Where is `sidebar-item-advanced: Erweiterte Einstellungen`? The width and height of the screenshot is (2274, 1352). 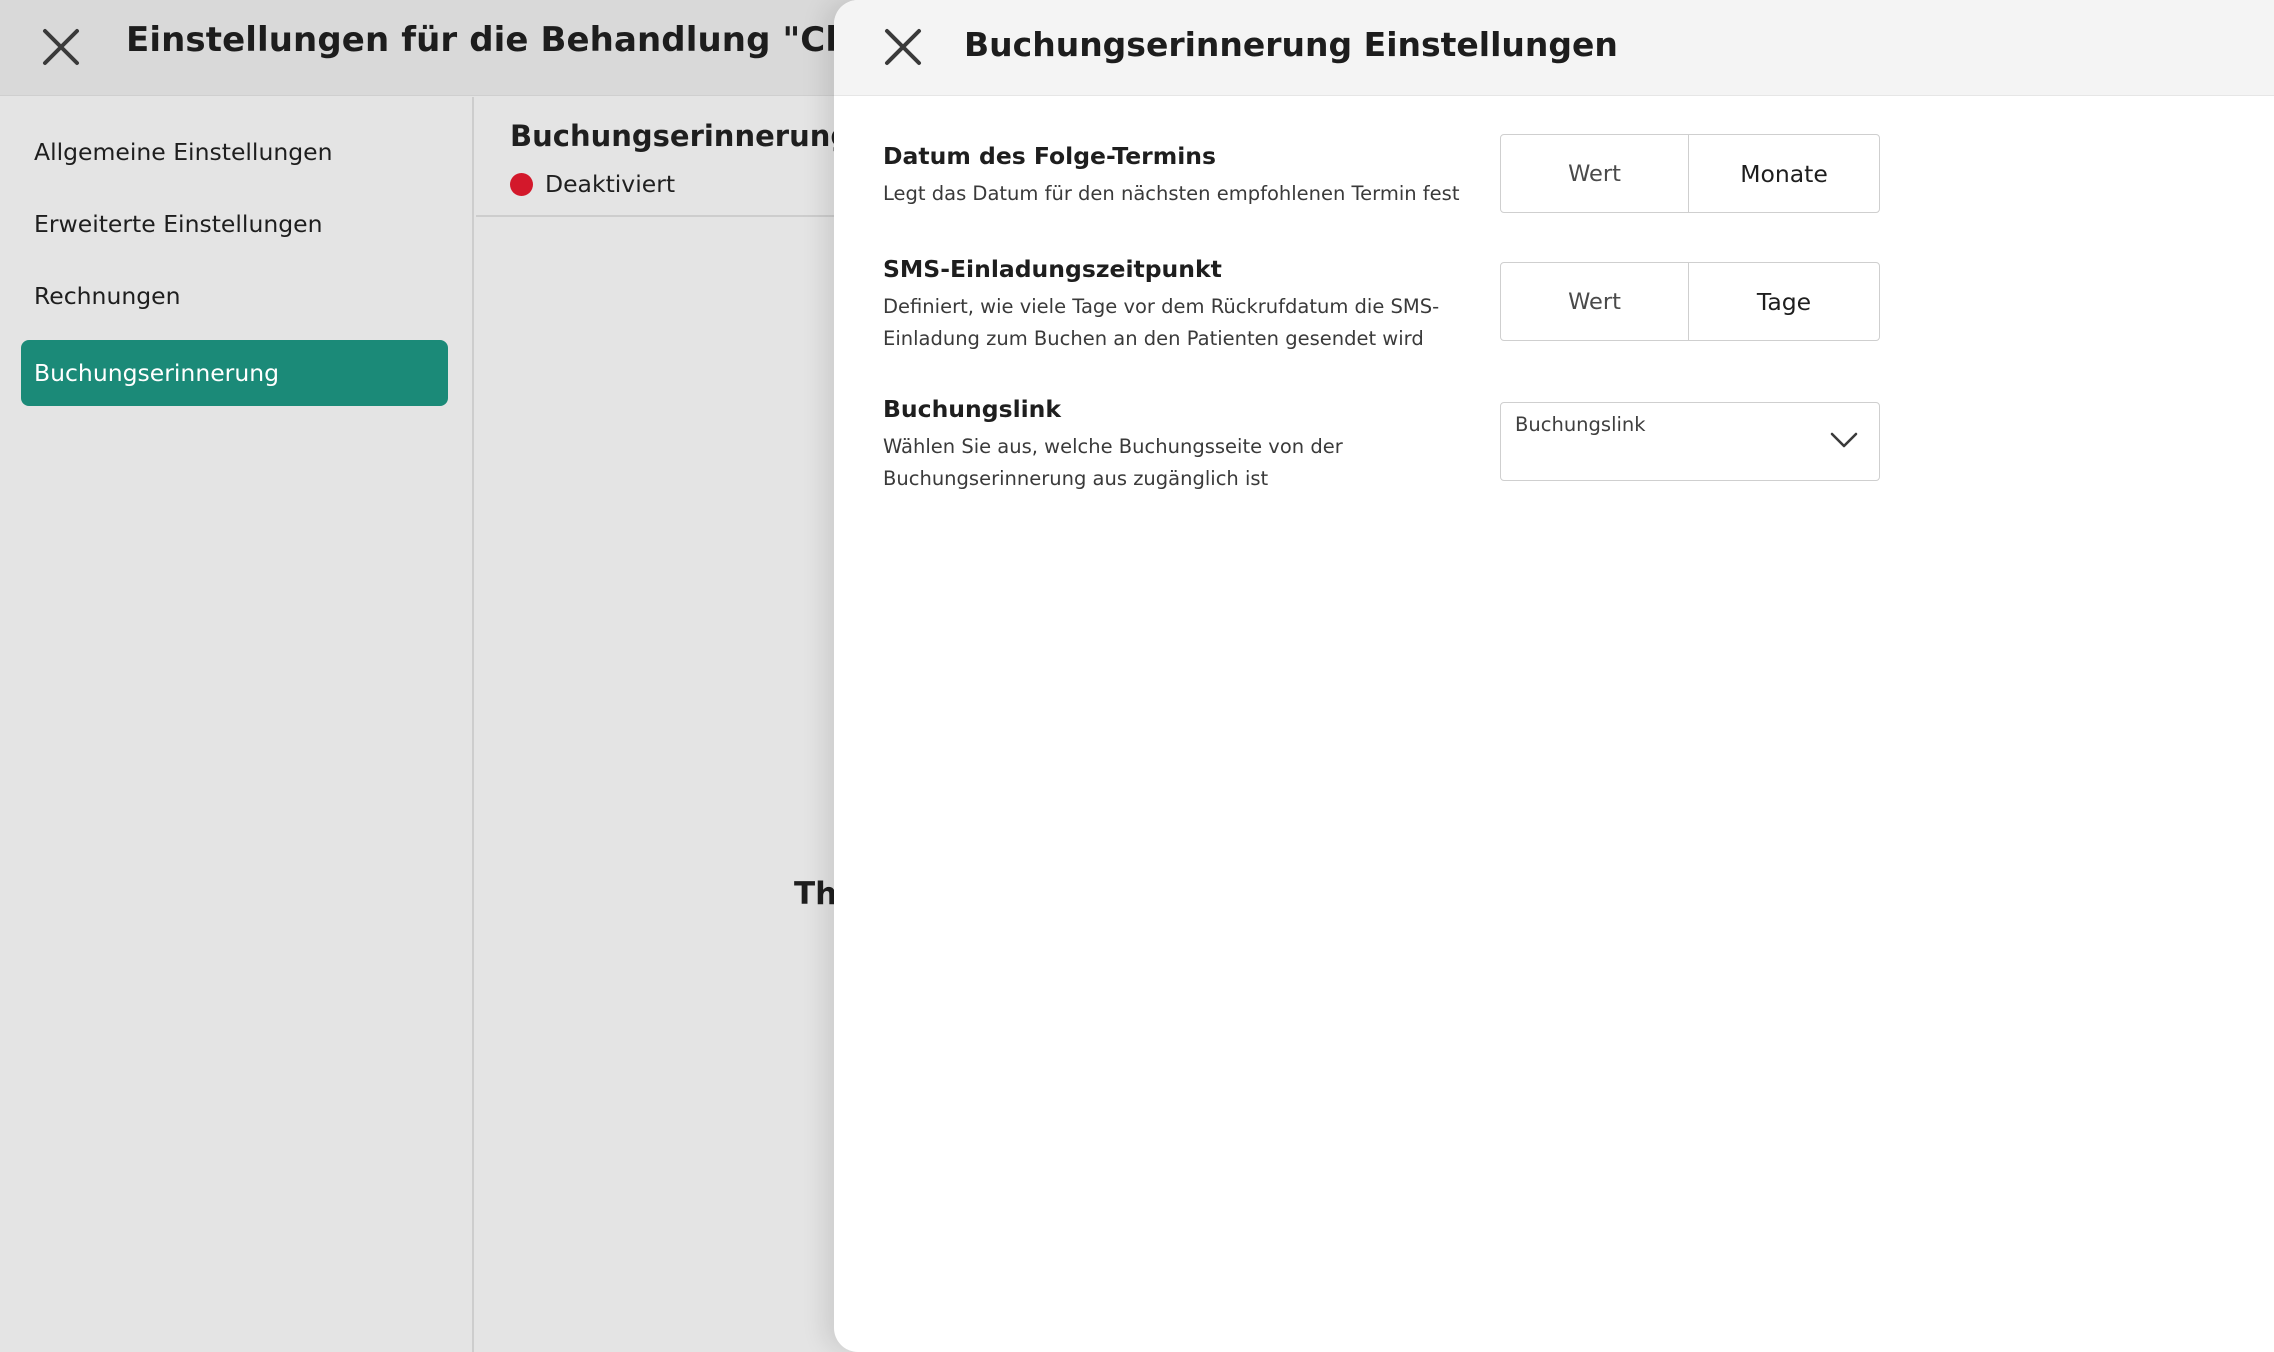 sidebar-item-advanced: Erweiterte Einstellungen is located at coordinates (234, 224).